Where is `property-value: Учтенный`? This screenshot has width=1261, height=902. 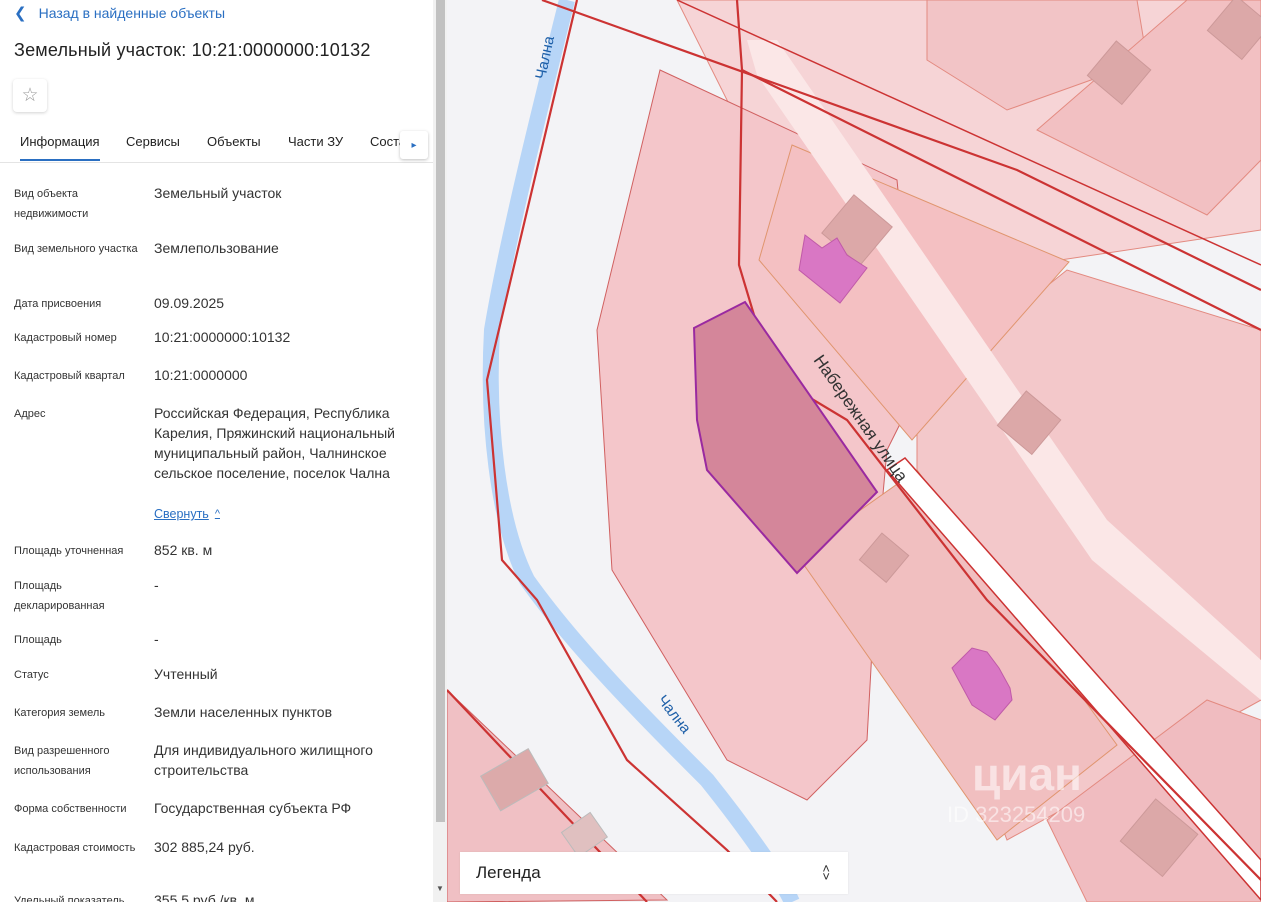
property-value: Учтенный is located at coordinates (186, 674).